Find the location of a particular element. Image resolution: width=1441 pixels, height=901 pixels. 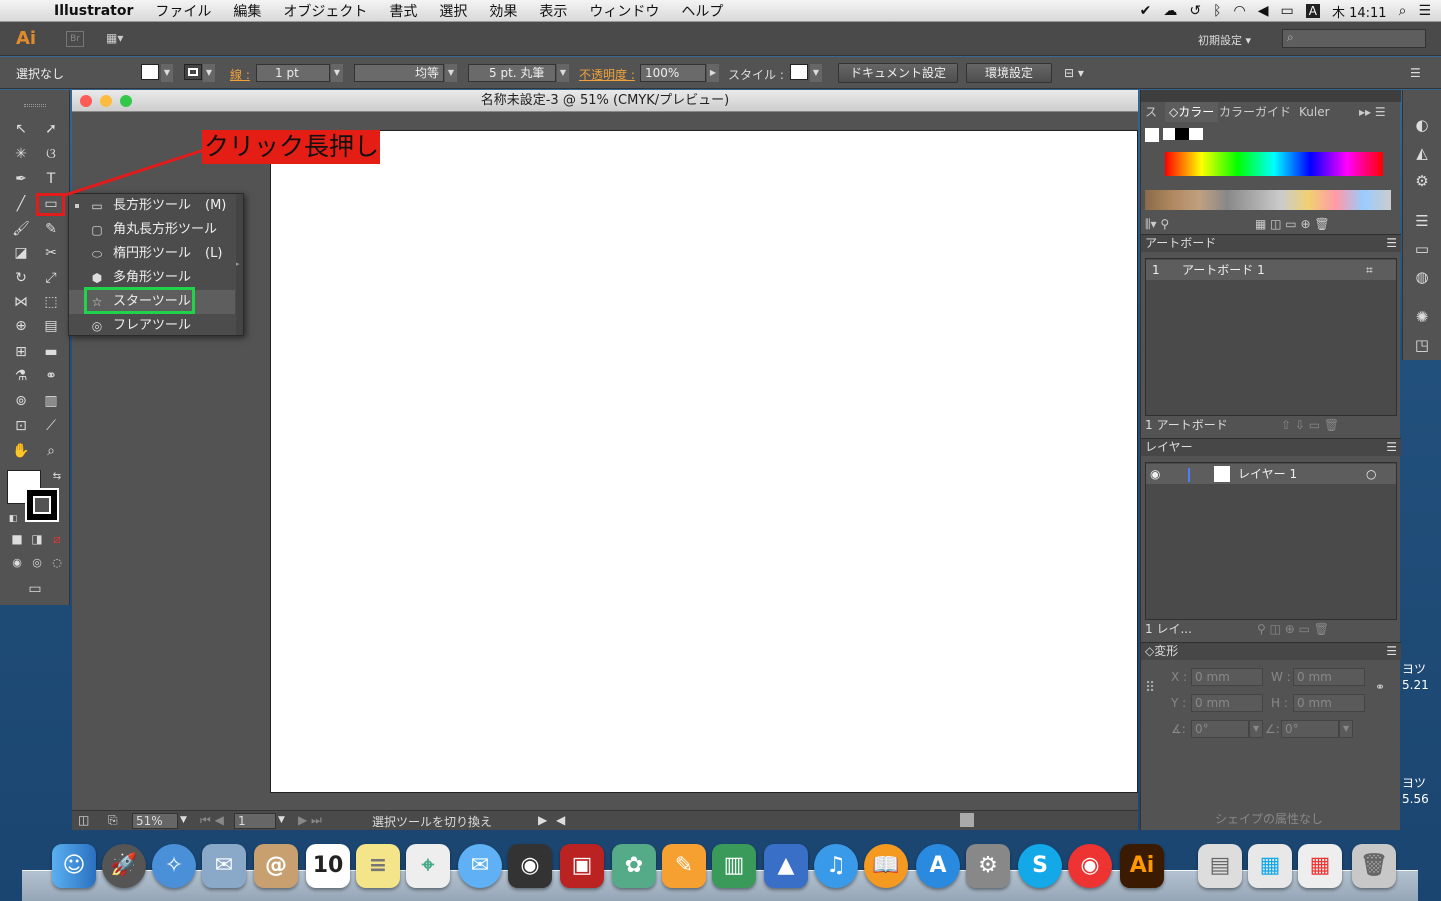

artboards-footer: 1 アートボード ⇧ ⇩ ▭ 🗑 is located at coordinates (1271, 425).